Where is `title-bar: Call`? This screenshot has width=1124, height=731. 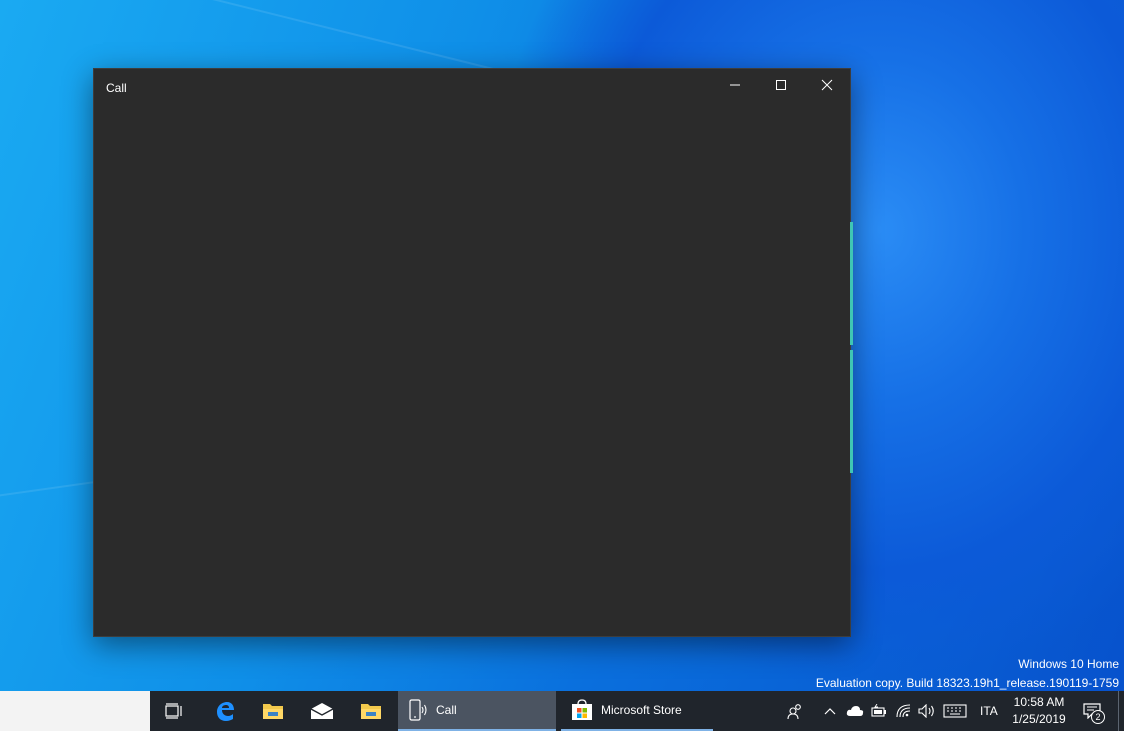
title-bar: Call is located at coordinates (472, 87).